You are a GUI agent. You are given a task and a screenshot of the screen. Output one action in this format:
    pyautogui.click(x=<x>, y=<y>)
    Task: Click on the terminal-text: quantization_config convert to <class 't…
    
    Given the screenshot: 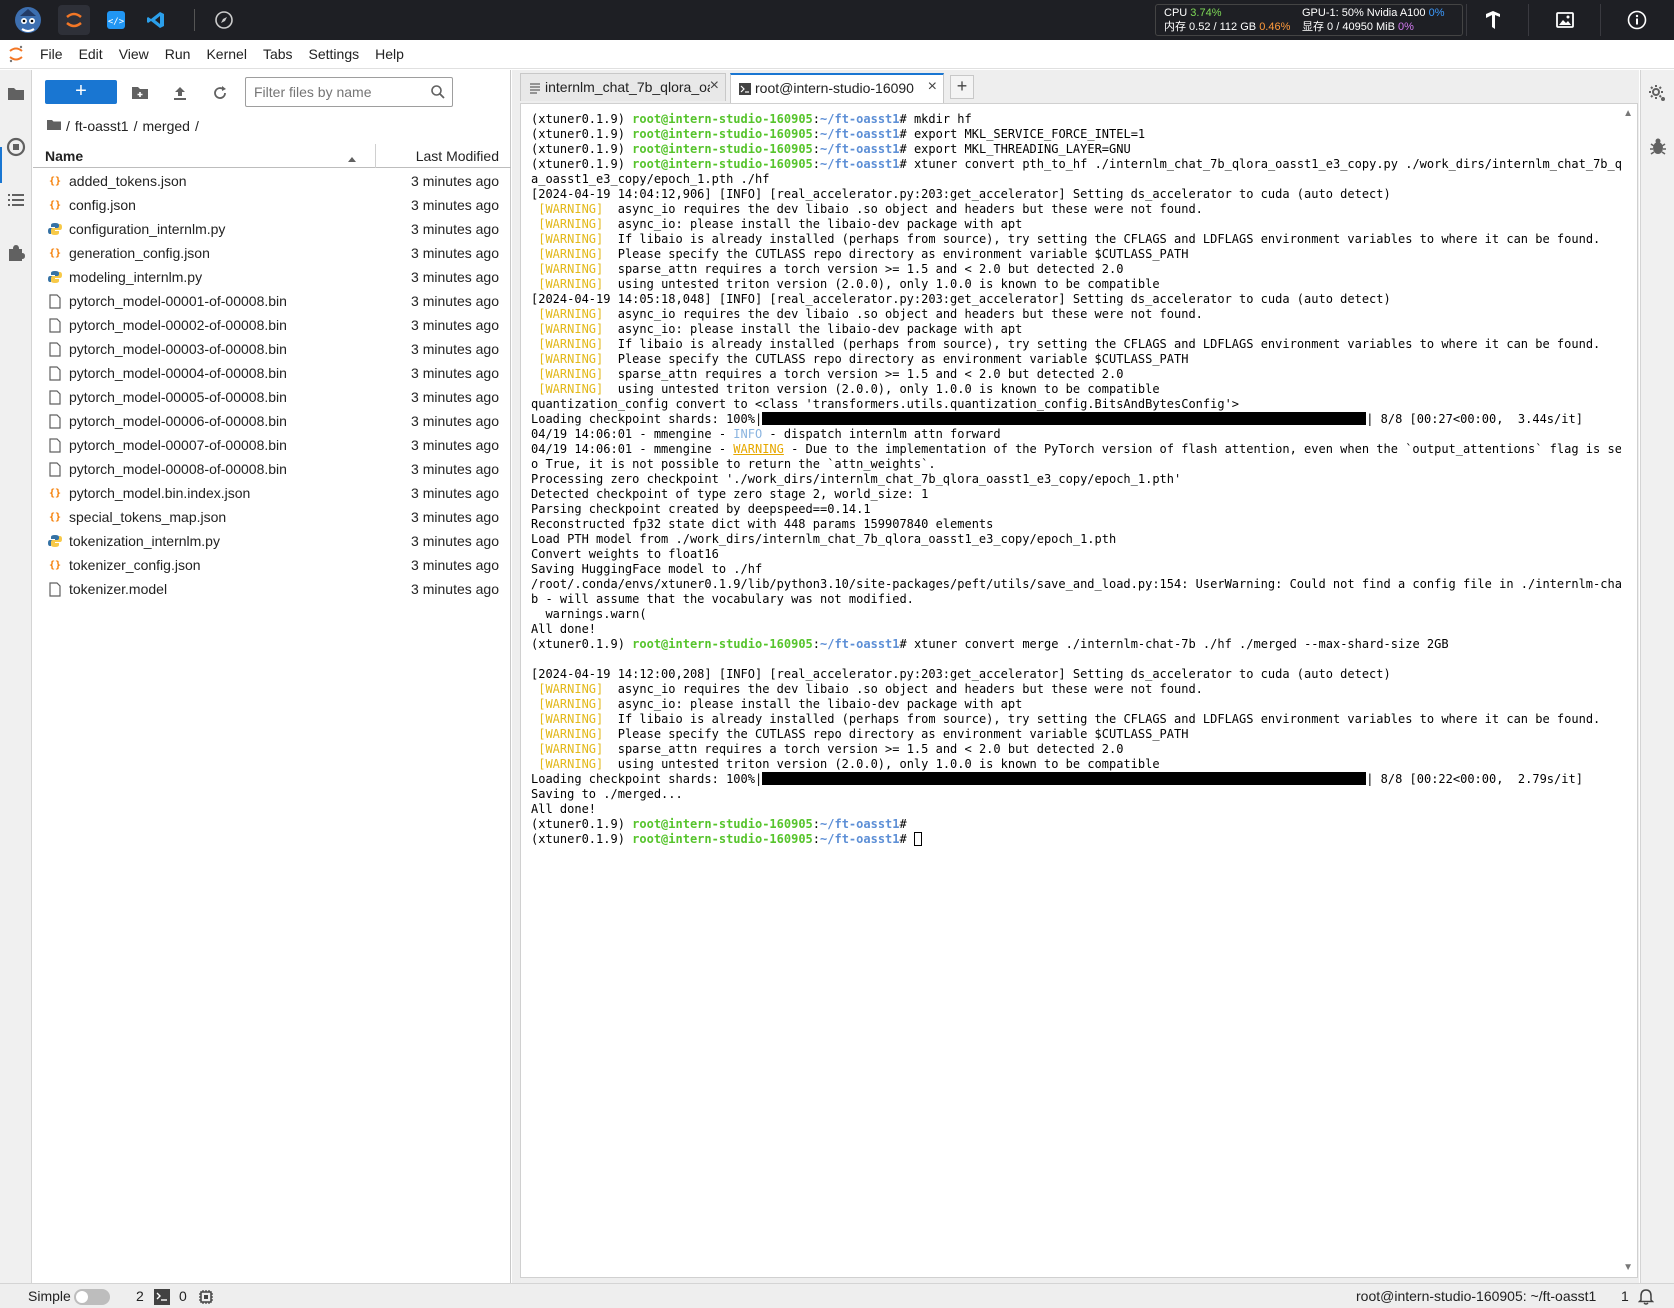 What is the action you would take?
    pyautogui.click(x=885, y=404)
    